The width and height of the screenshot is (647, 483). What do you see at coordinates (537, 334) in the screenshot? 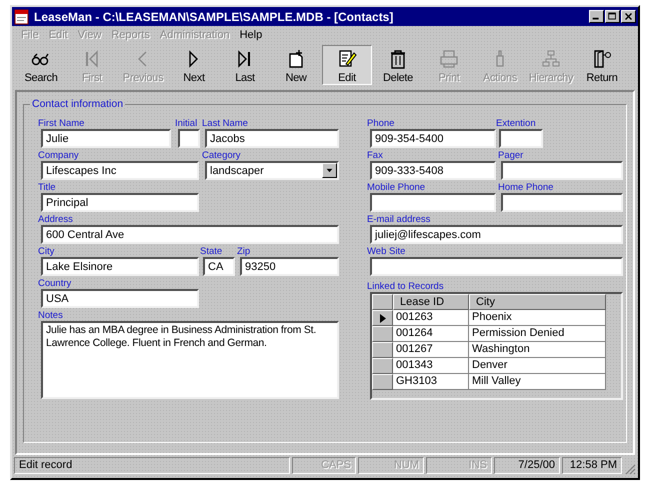
I see `table-cell: Permission Denied` at bounding box center [537, 334].